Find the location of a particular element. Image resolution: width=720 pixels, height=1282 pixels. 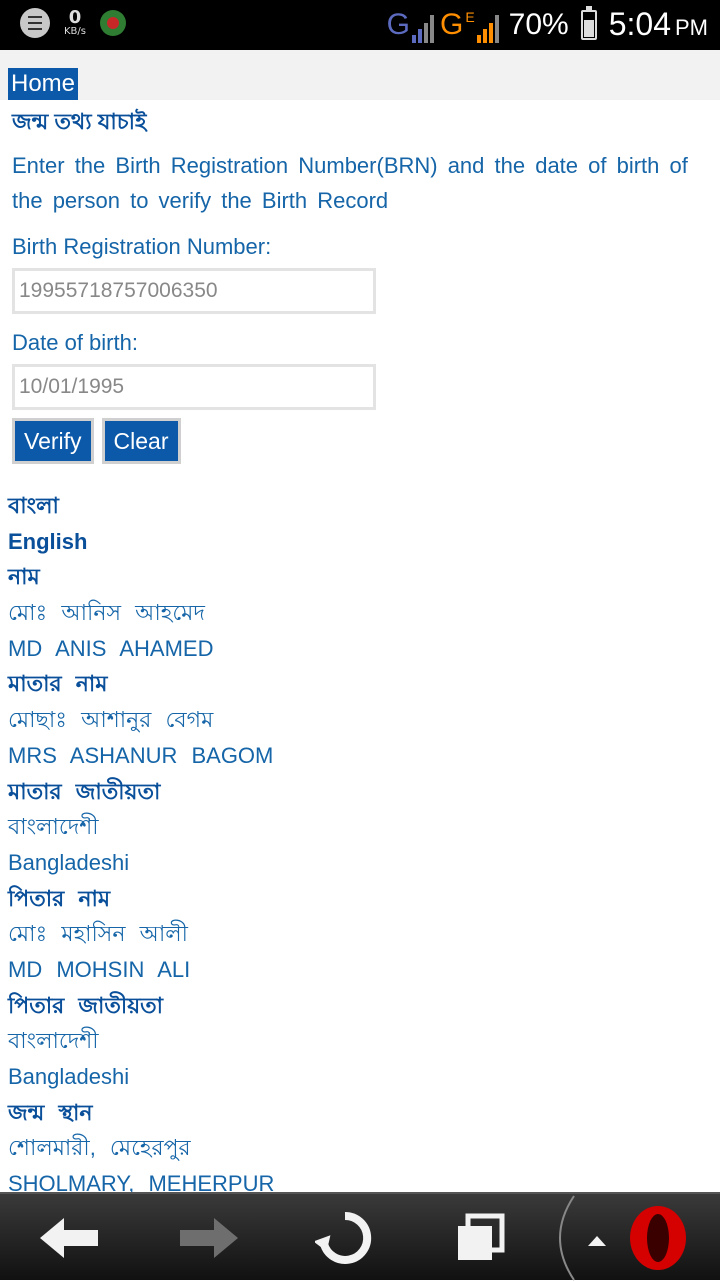

top-nav-bar: Home is located at coordinates (360, 75).